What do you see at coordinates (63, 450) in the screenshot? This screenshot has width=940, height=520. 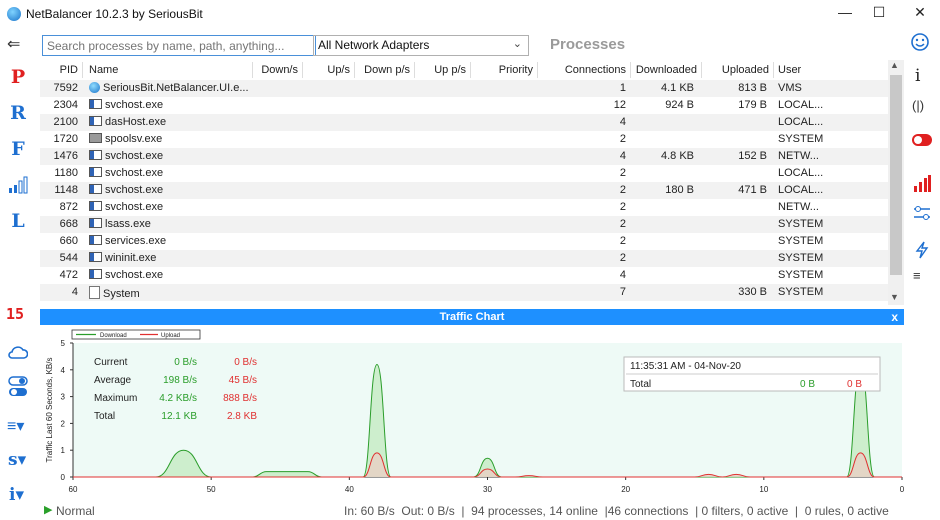 I see `y-tick-label: 1` at bounding box center [63, 450].